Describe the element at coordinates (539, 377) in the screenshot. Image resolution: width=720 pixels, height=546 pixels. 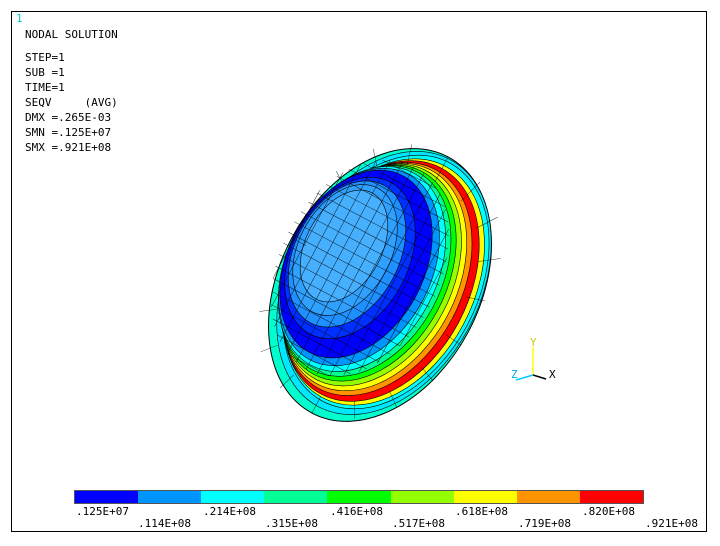
I see `x-axis-line` at that location.